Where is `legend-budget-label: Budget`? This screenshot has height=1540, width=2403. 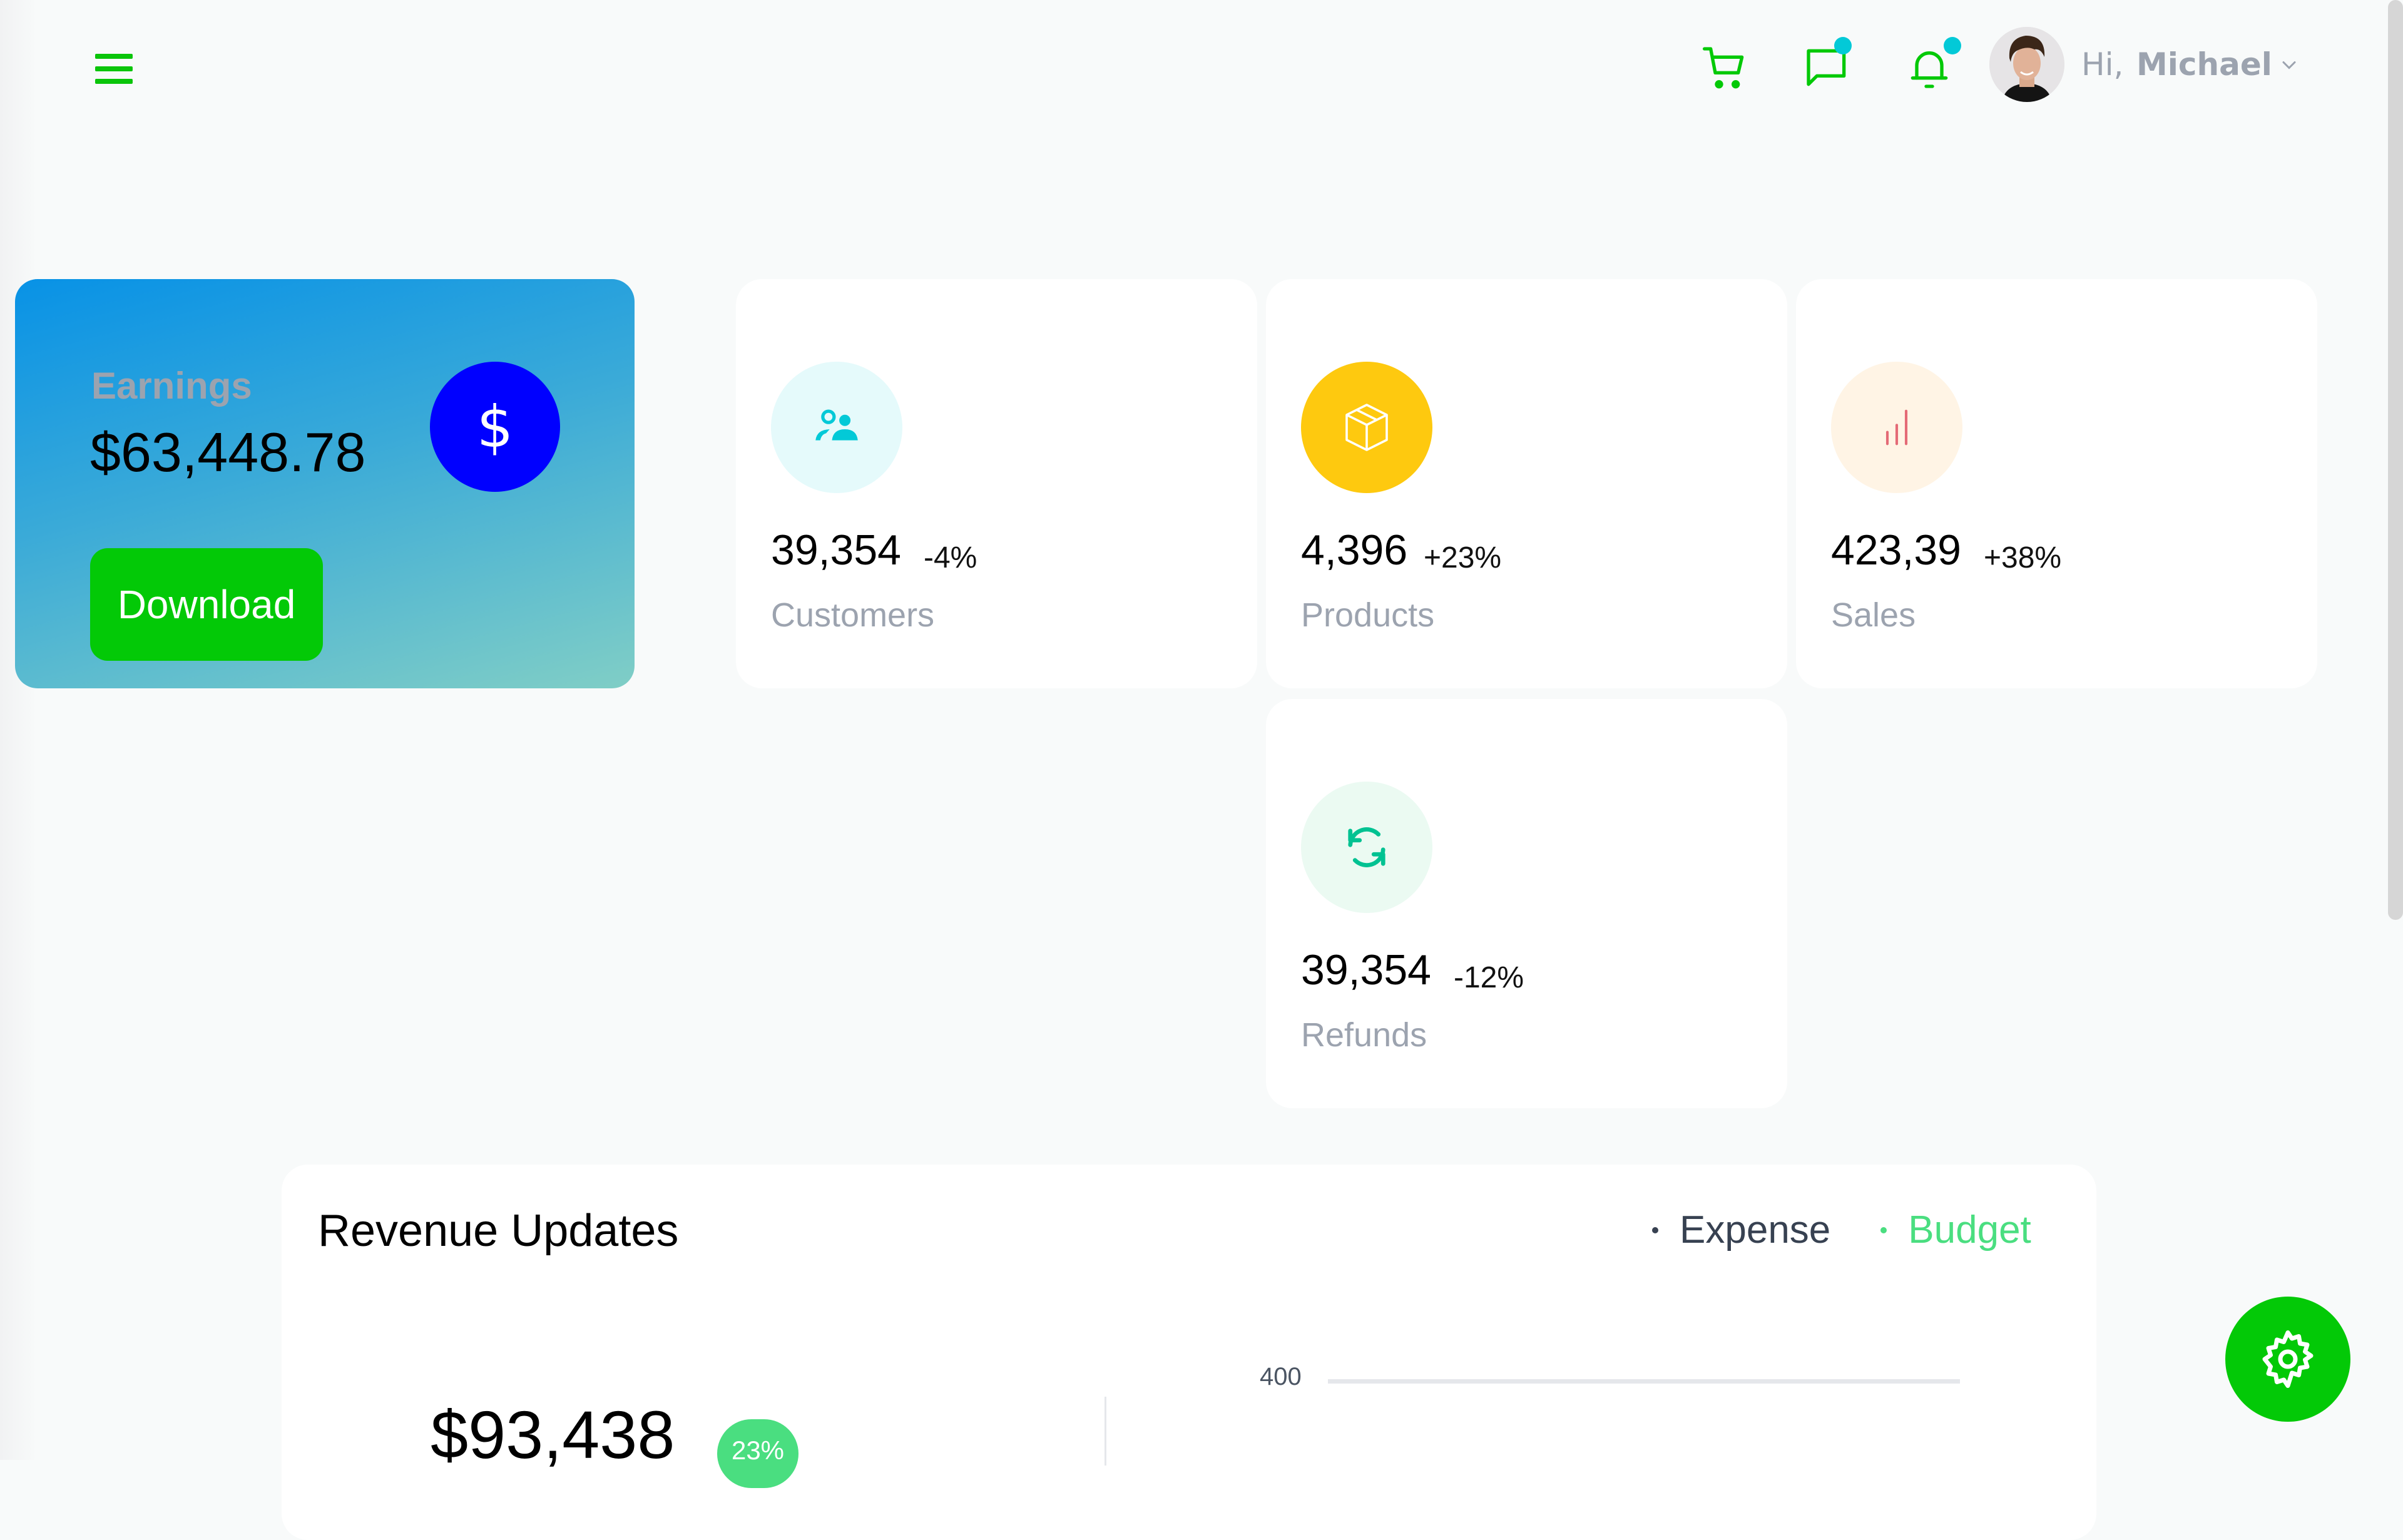 legend-budget-label: Budget is located at coordinates (1969, 1230).